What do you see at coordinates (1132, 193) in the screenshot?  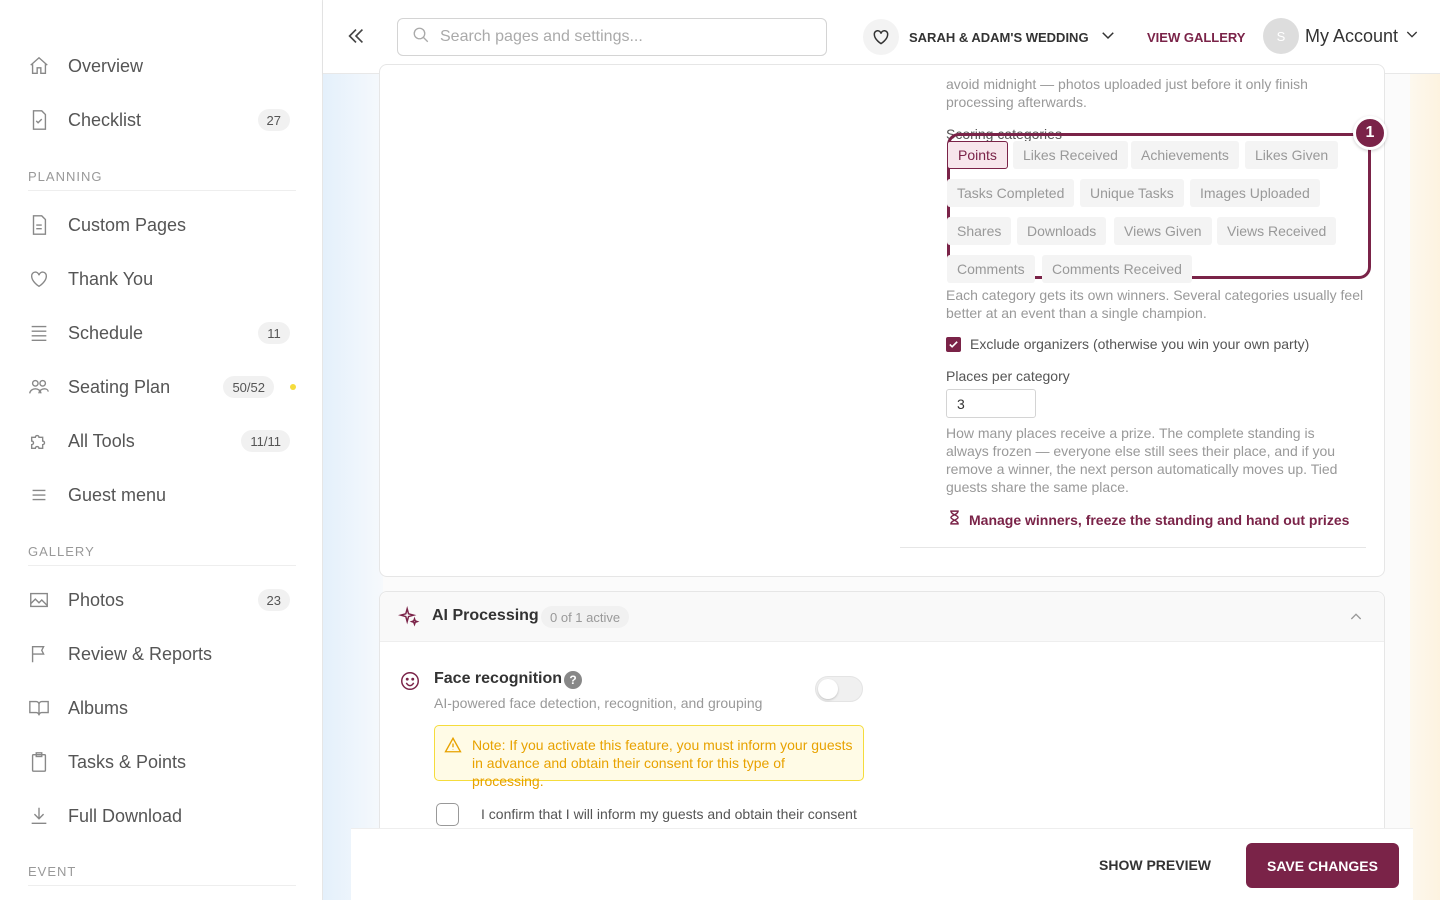 I see `category-chip-unique-tasks: Unique Tasks` at bounding box center [1132, 193].